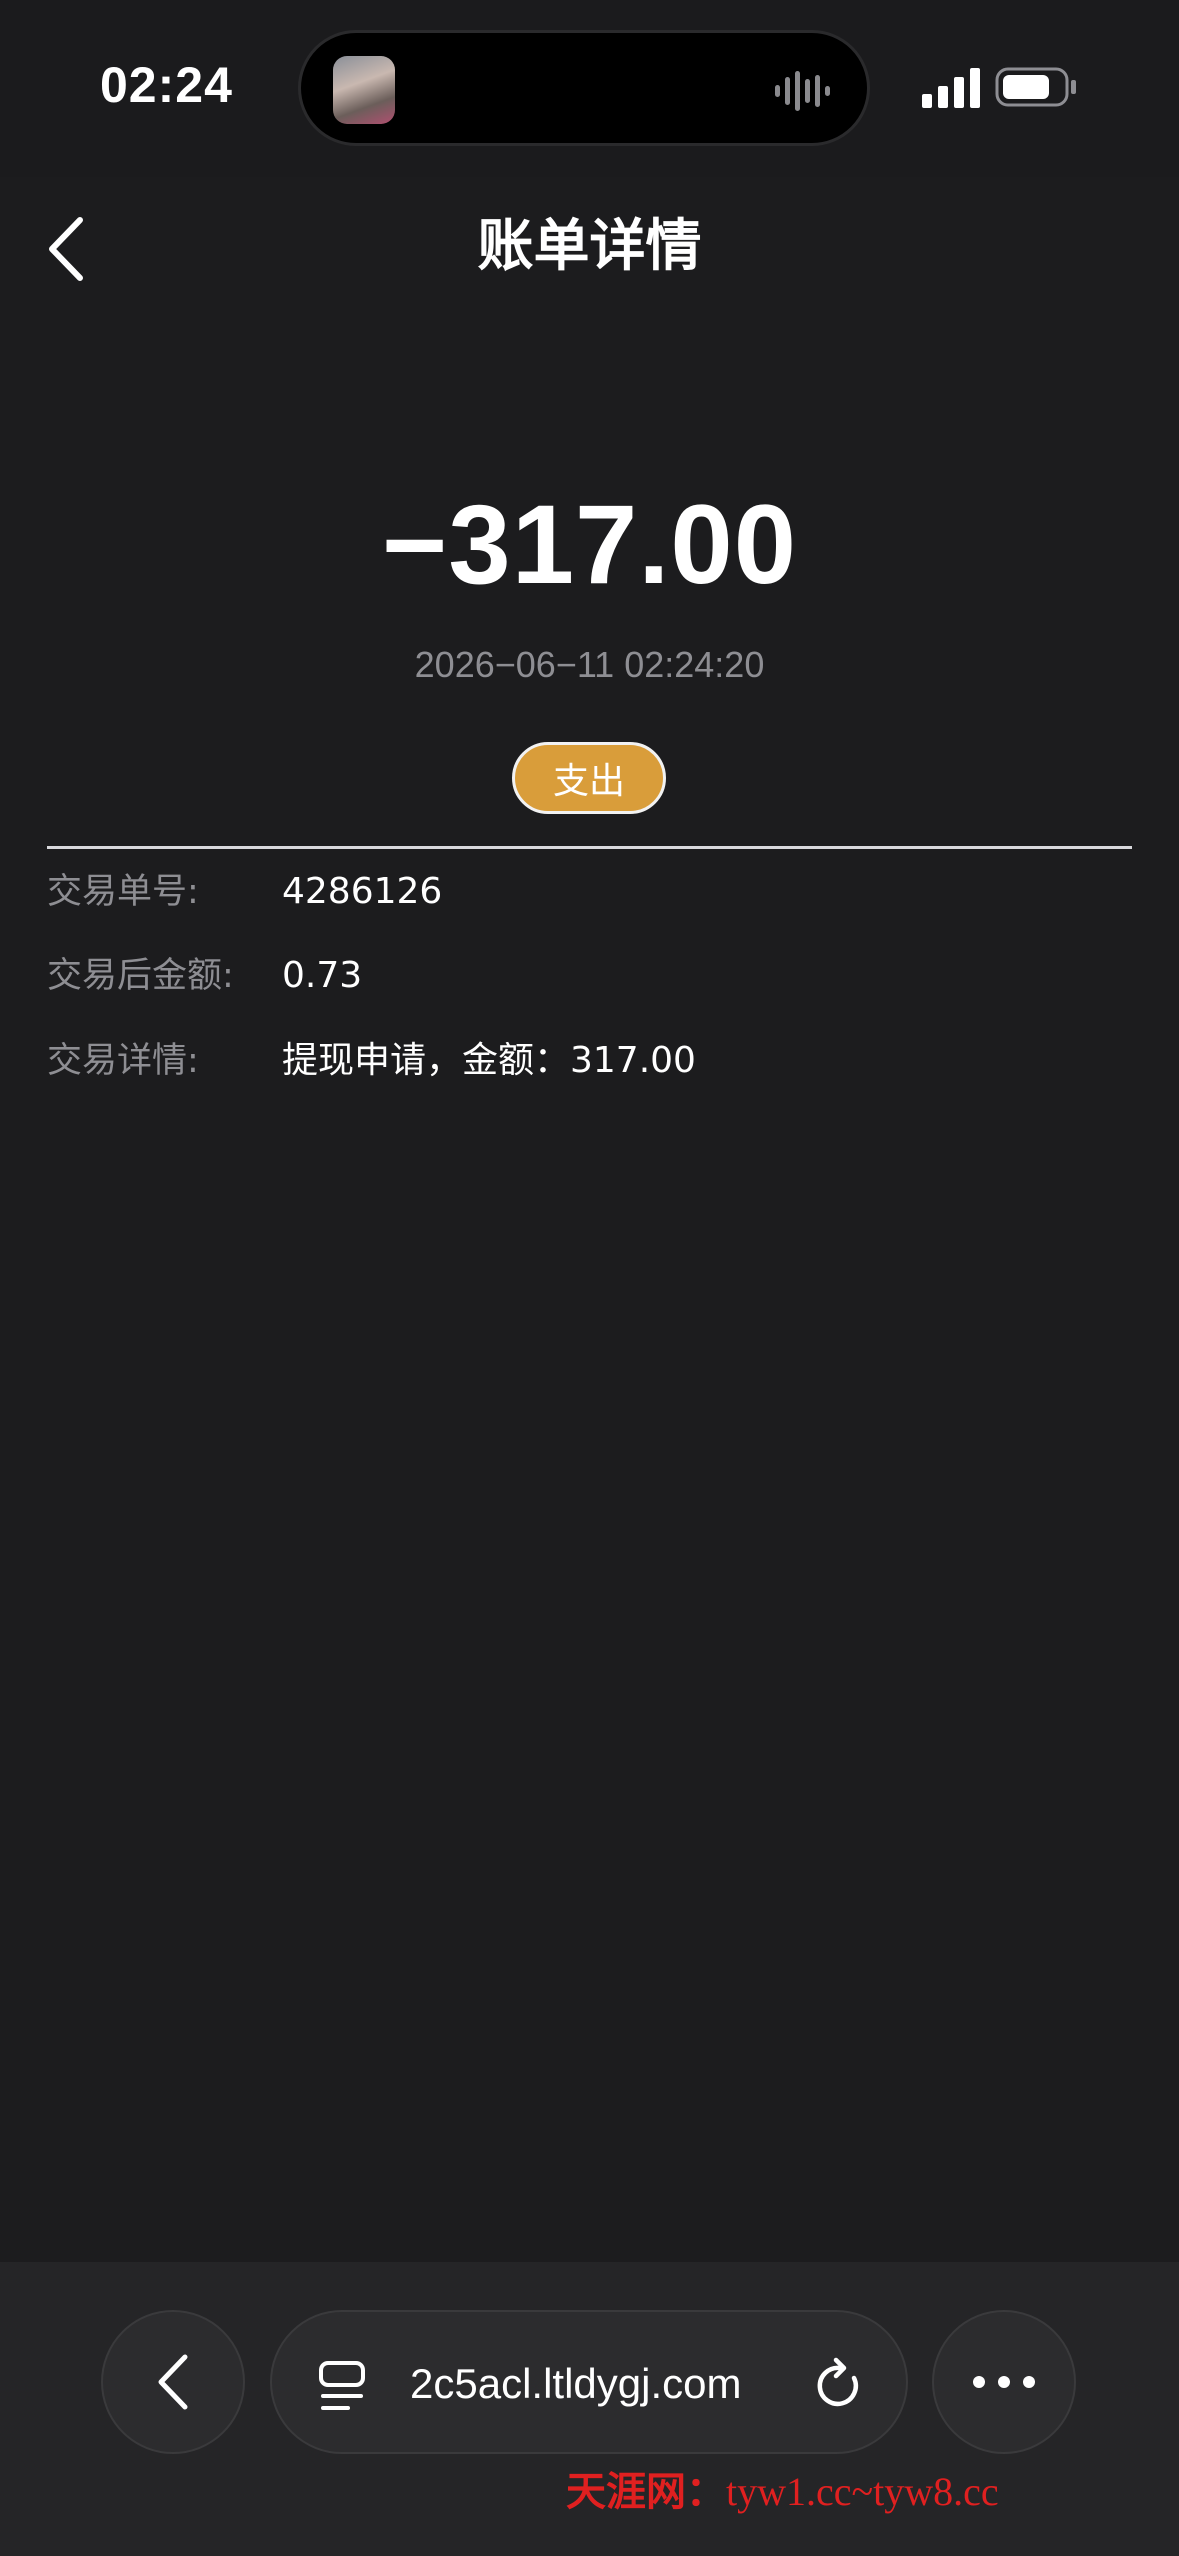 This screenshot has width=1179, height=2556. What do you see at coordinates (589, 544) in the screenshot?
I see `transaction-amount: −317.00` at bounding box center [589, 544].